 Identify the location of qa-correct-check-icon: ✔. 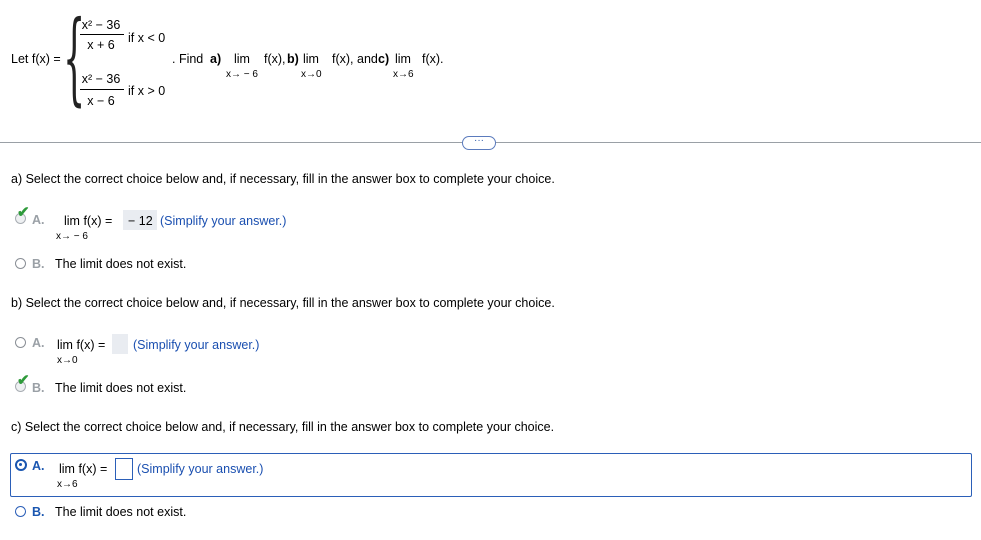
(23, 212).